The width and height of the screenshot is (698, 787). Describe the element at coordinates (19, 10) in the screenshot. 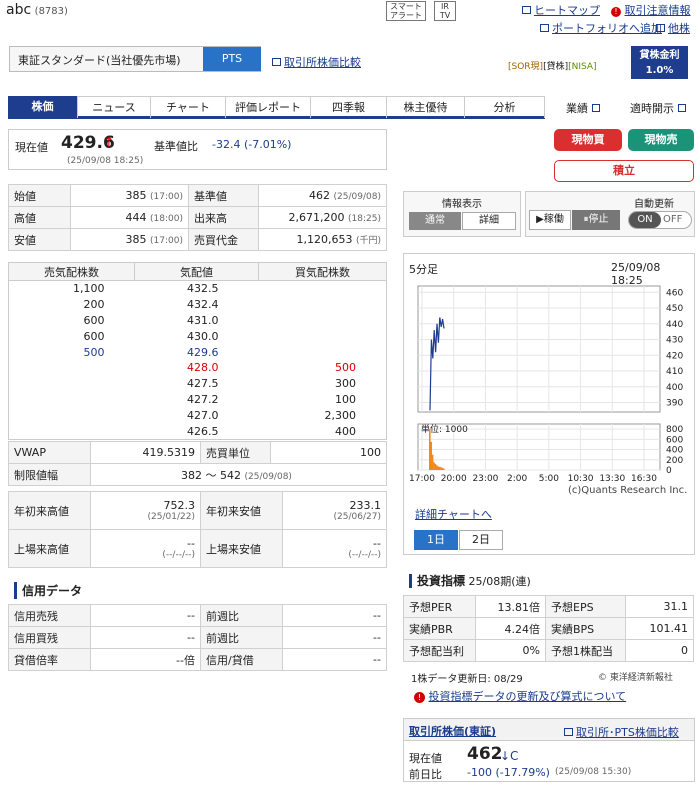

I see `stock-name: abc` at that location.